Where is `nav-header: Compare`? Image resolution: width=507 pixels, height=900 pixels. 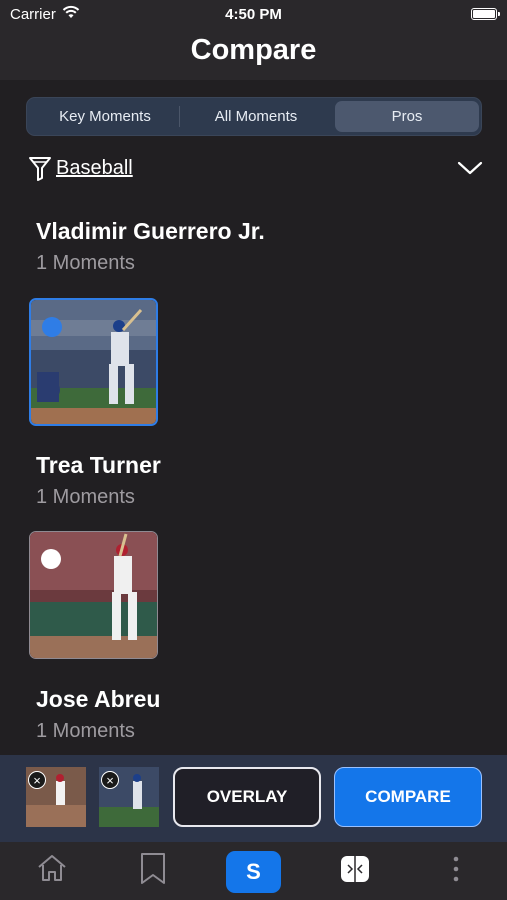 nav-header: Compare is located at coordinates (253, 54).